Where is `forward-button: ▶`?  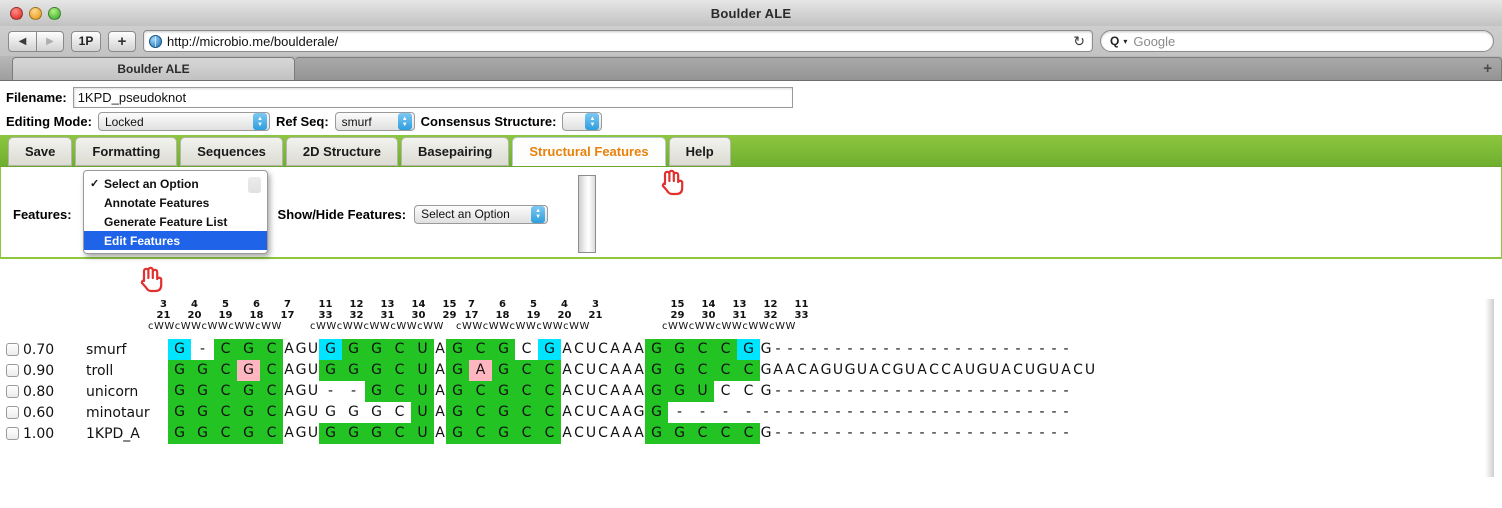 forward-button: ▶ is located at coordinates (50, 41).